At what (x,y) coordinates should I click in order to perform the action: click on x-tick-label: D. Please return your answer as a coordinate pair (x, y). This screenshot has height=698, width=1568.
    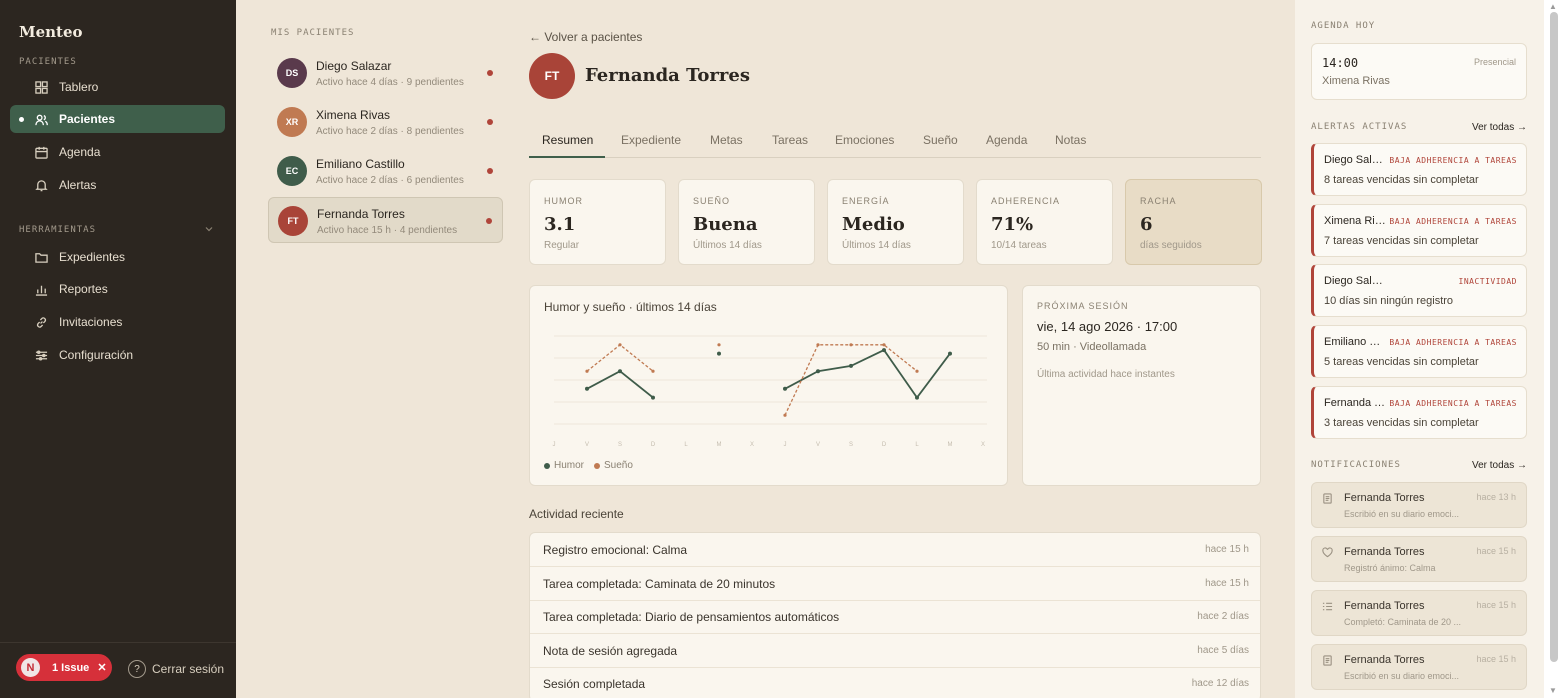
    Looking at the image, I should click on (884, 445).